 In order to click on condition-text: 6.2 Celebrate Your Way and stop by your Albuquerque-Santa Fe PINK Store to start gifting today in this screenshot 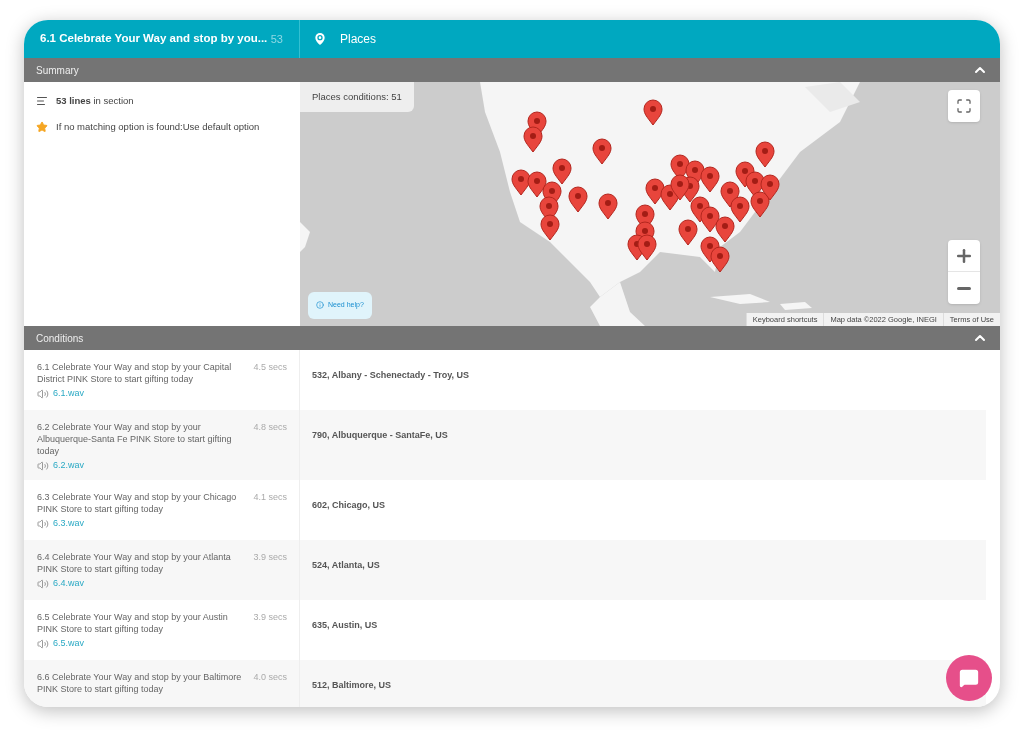, I will do `click(135, 439)`.